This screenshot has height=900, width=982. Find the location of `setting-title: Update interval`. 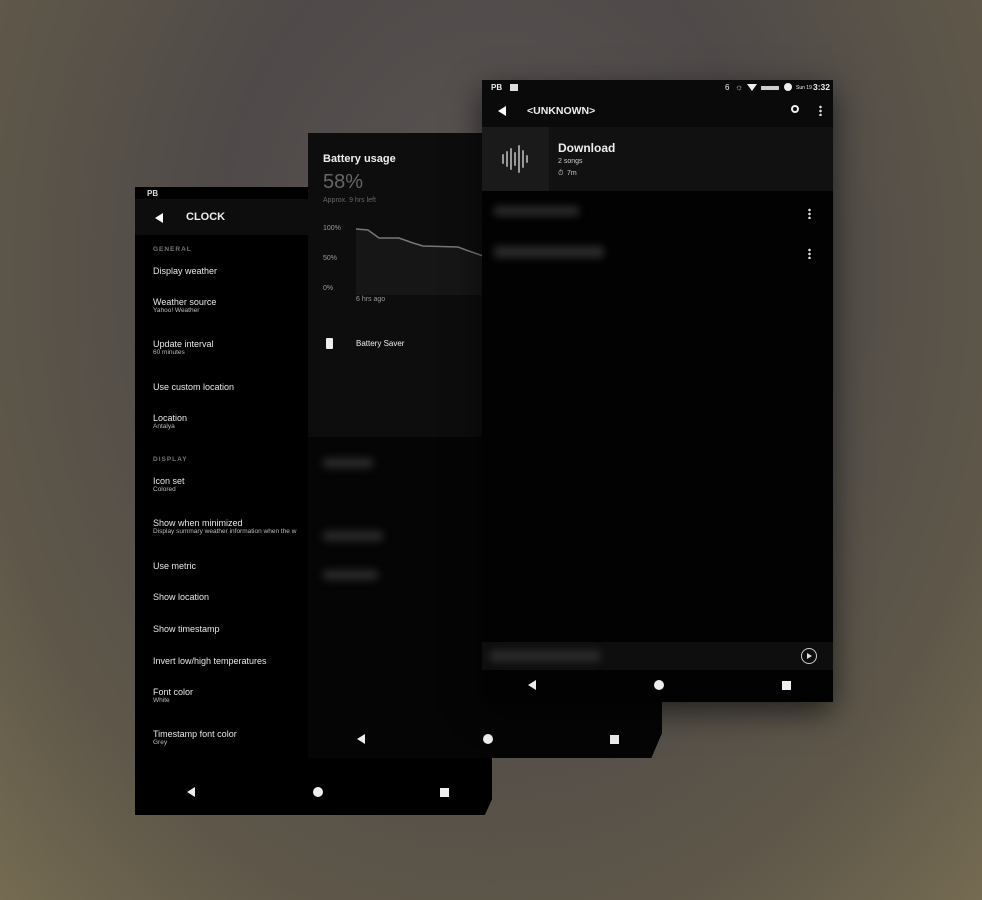

setting-title: Update interval is located at coordinates (183, 344).